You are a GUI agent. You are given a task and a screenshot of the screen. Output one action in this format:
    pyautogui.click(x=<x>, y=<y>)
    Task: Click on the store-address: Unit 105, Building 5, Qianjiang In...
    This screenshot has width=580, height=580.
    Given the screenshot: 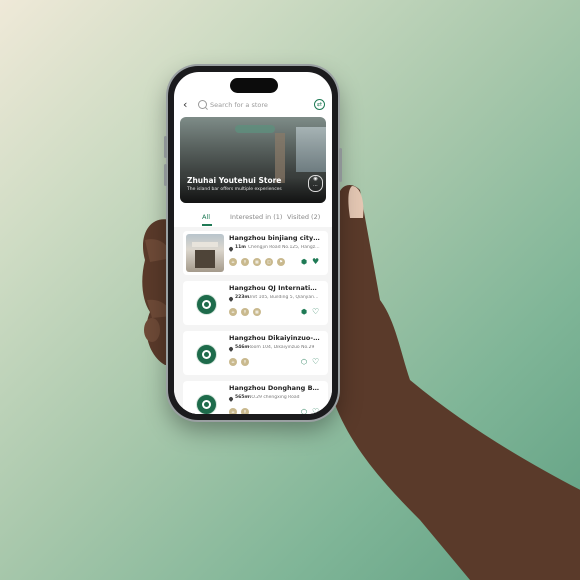 What is the action you would take?
    pyautogui.click(x=284, y=297)
    